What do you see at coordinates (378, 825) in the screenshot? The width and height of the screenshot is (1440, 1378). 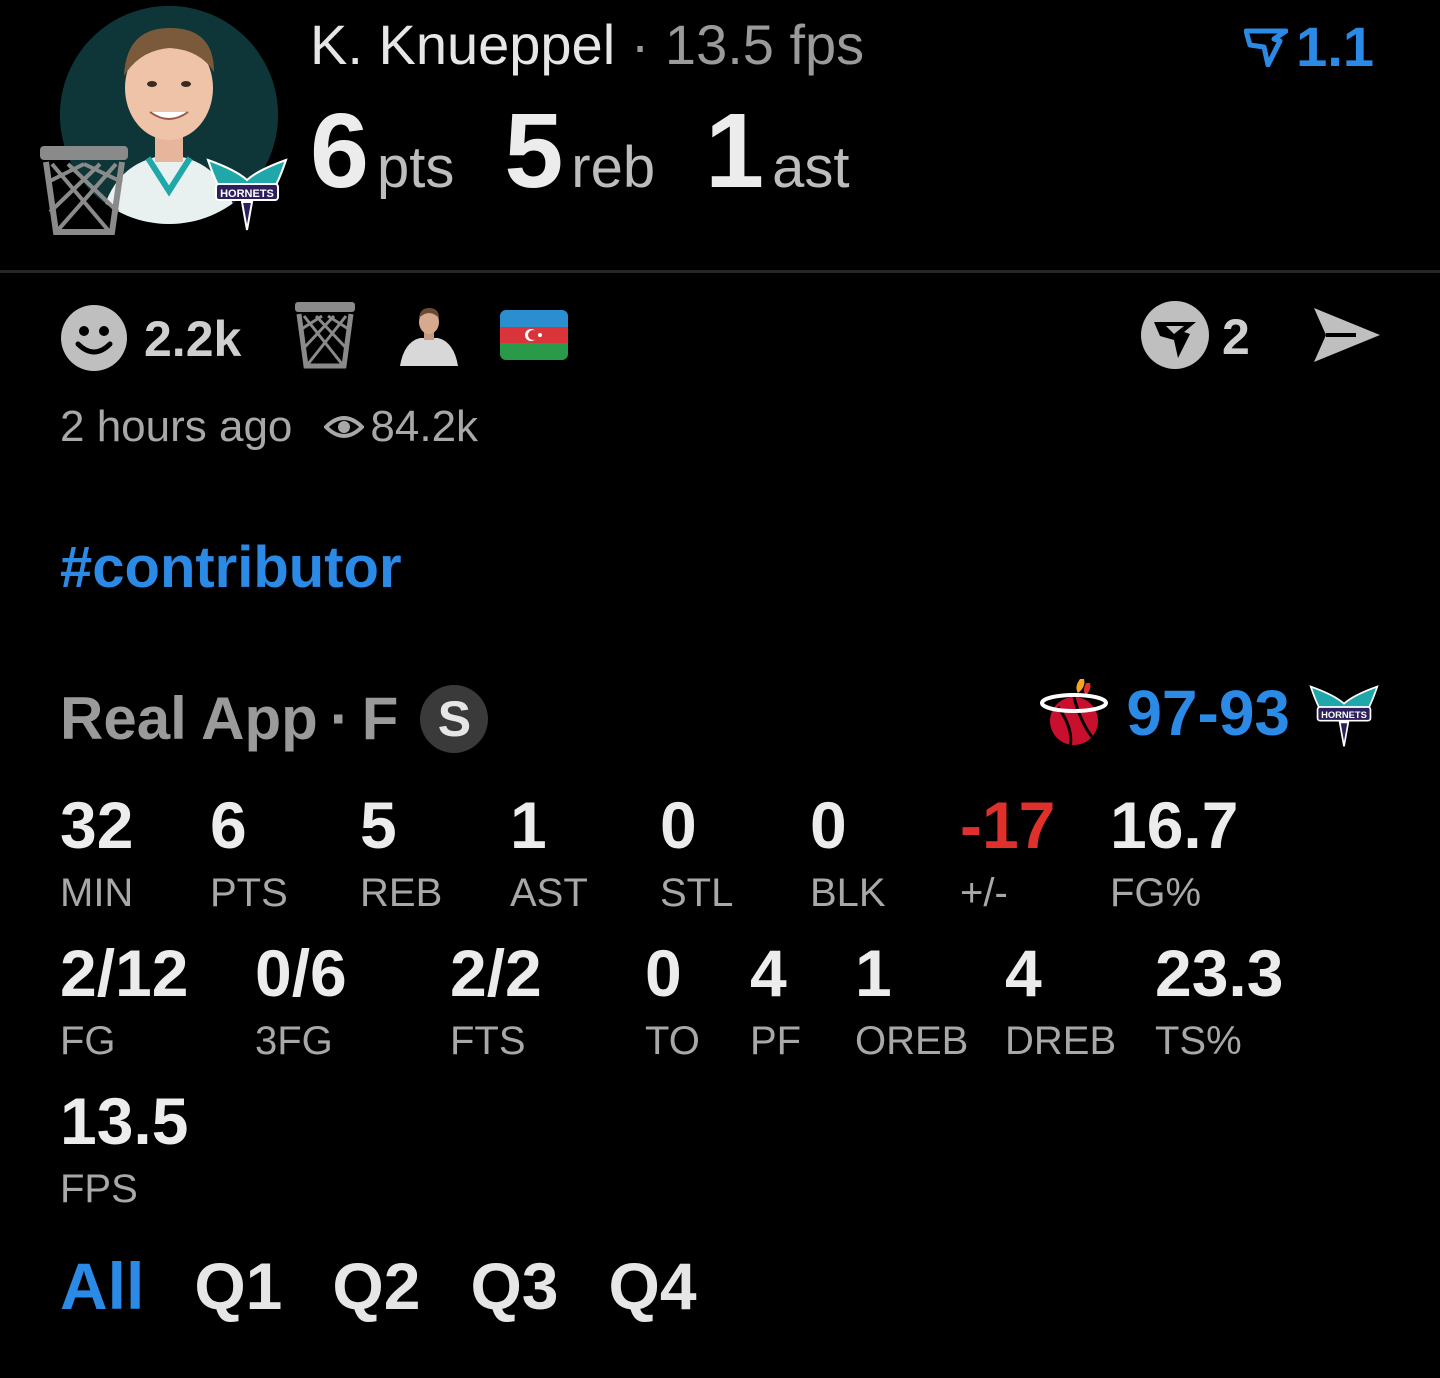 I see `stat-value: 5` at bounding box center [378, 825].